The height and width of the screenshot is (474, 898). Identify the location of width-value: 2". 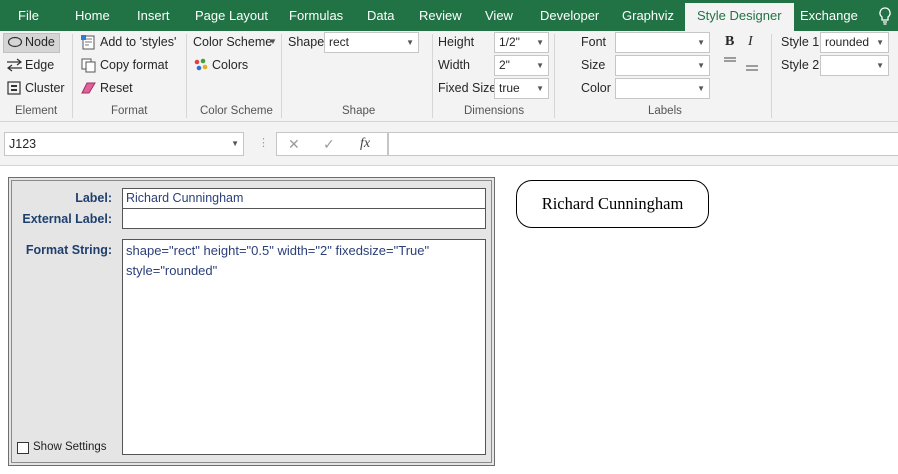
(504, 65).